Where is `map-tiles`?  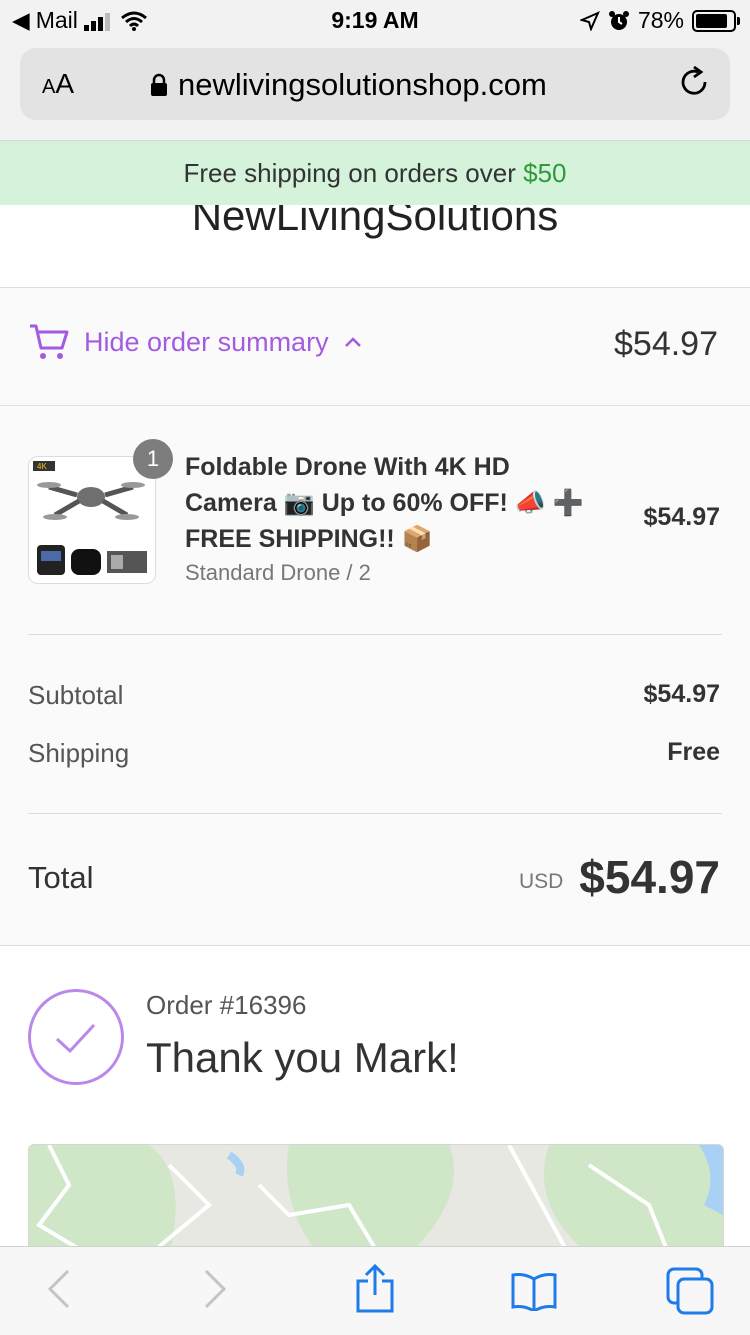
map-tiles is located at coordinates (376, 1200).